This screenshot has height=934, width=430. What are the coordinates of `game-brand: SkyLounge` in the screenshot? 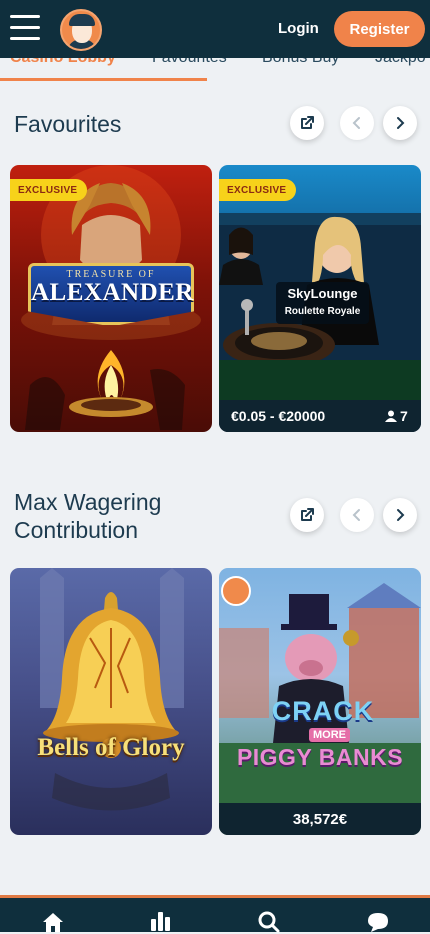 It's located at (322, 293).